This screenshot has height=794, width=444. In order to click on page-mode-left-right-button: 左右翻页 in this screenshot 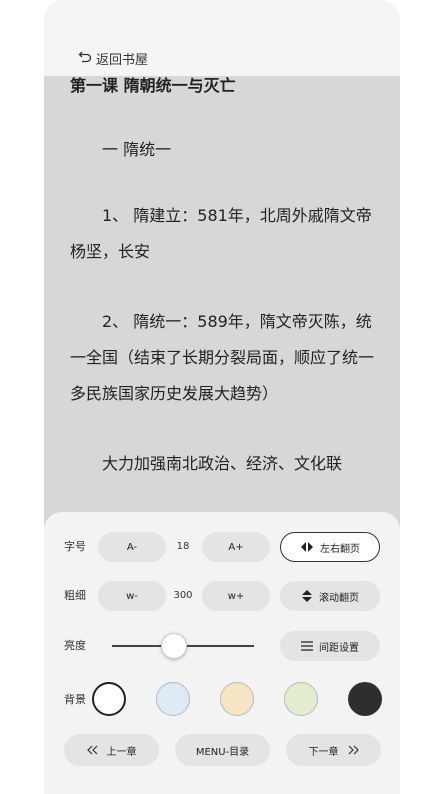, I will do `click(330, 547)`.